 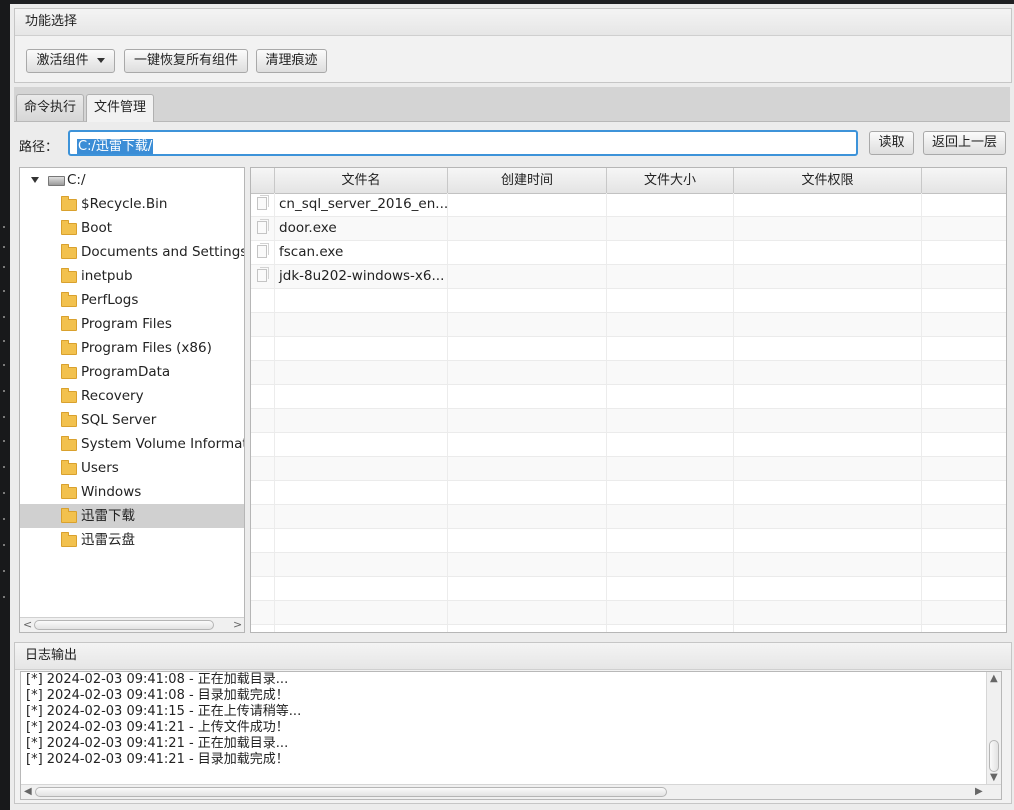 What do you see at coordinates (993, 728) in the screenshot?
I see `log-vertical-scrollbar: ▲ ▼` at bounding box center [993, 728].